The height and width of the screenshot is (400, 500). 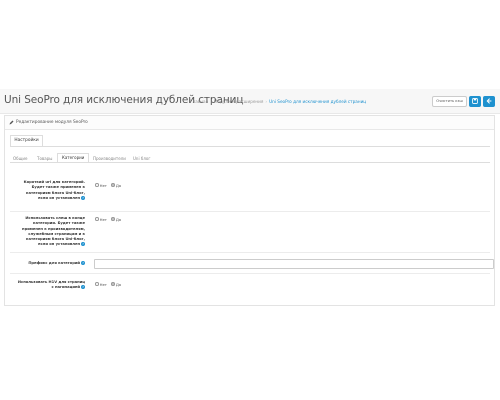 What do you see at coordinates (44, 158) in the screenshot?
I see `subtab-products: Товары` at bounding box center [44, 158].